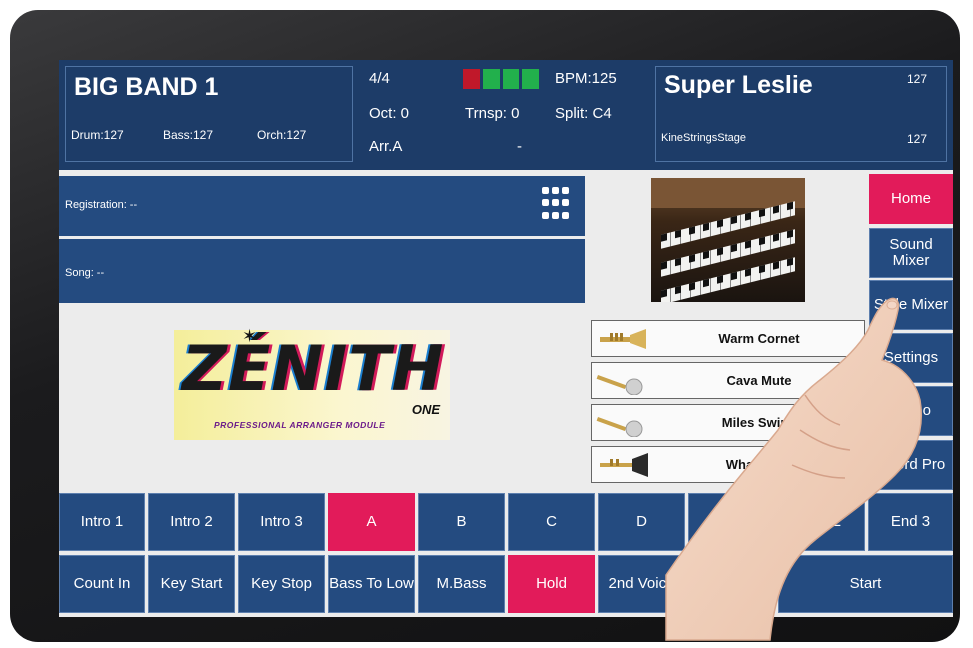  What do you see at coordinates (586, 78) in the screenshot?
I see `bpm: BPM:125` at bounding box center [586, 78].